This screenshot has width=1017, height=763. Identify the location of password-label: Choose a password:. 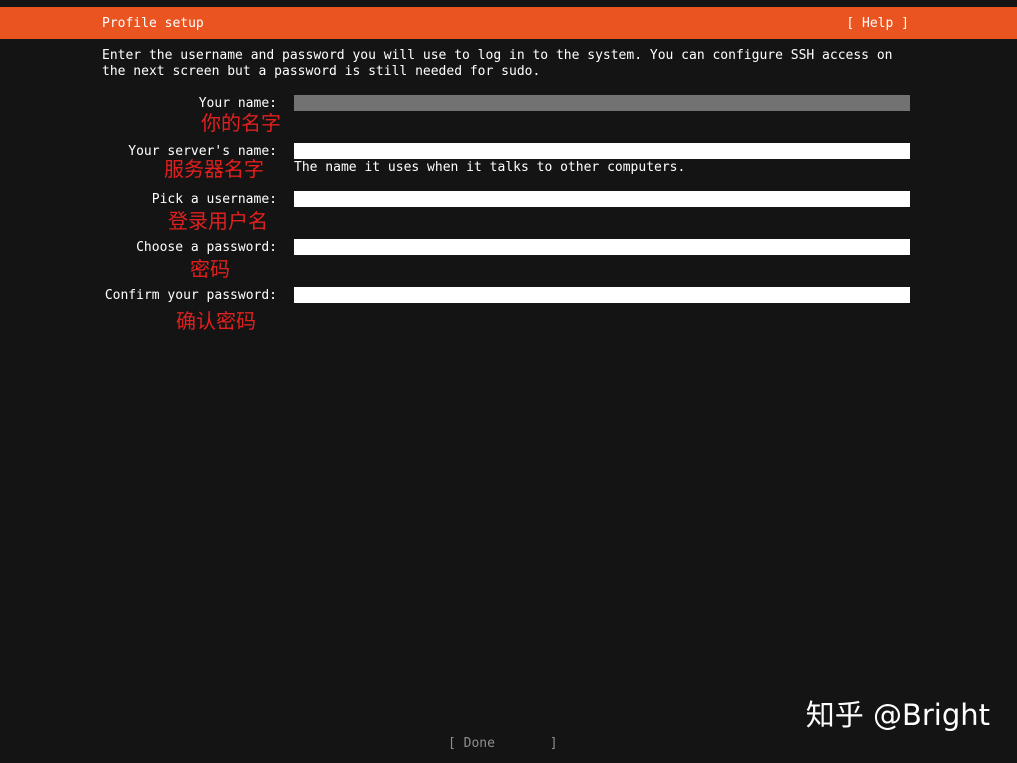
(206, 247).